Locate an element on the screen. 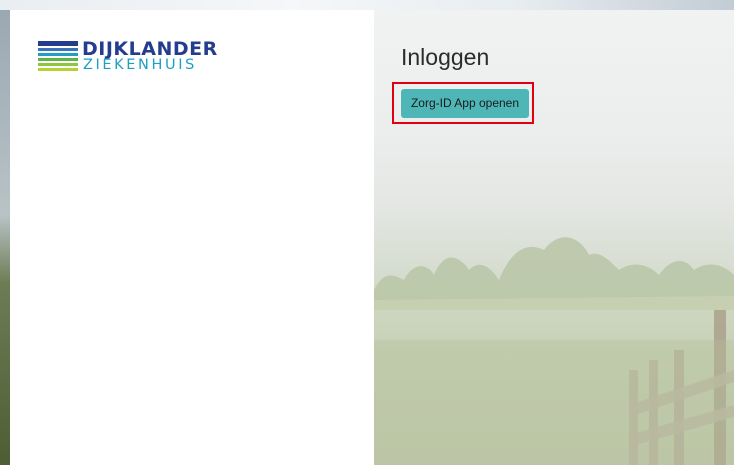  background-landscape-strip is located at coordinates (5, 237).